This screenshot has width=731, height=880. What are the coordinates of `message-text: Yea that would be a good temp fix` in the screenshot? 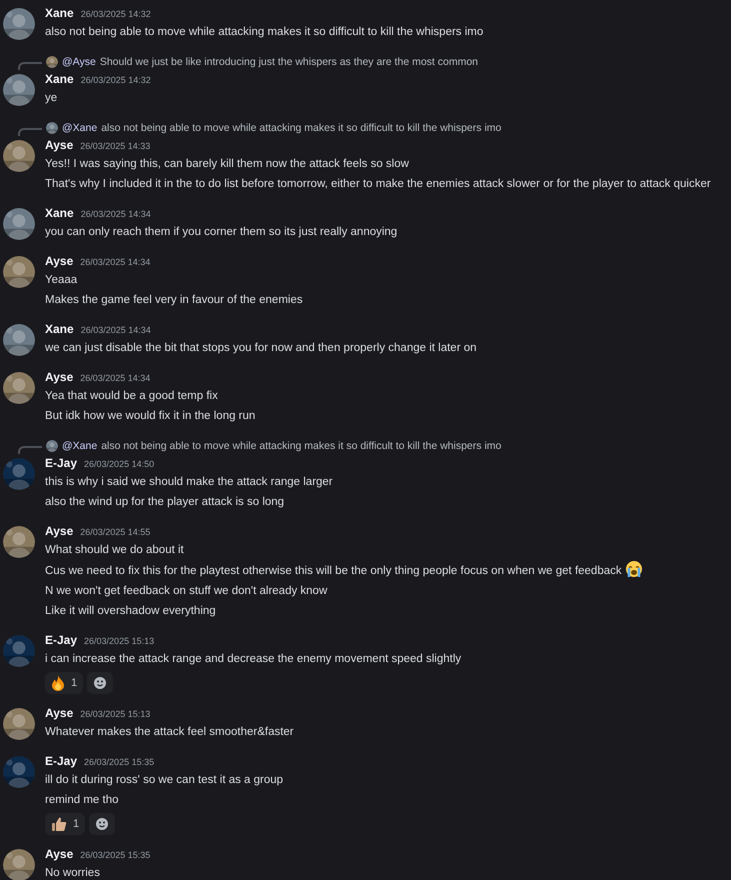 It's located at (132, 396).